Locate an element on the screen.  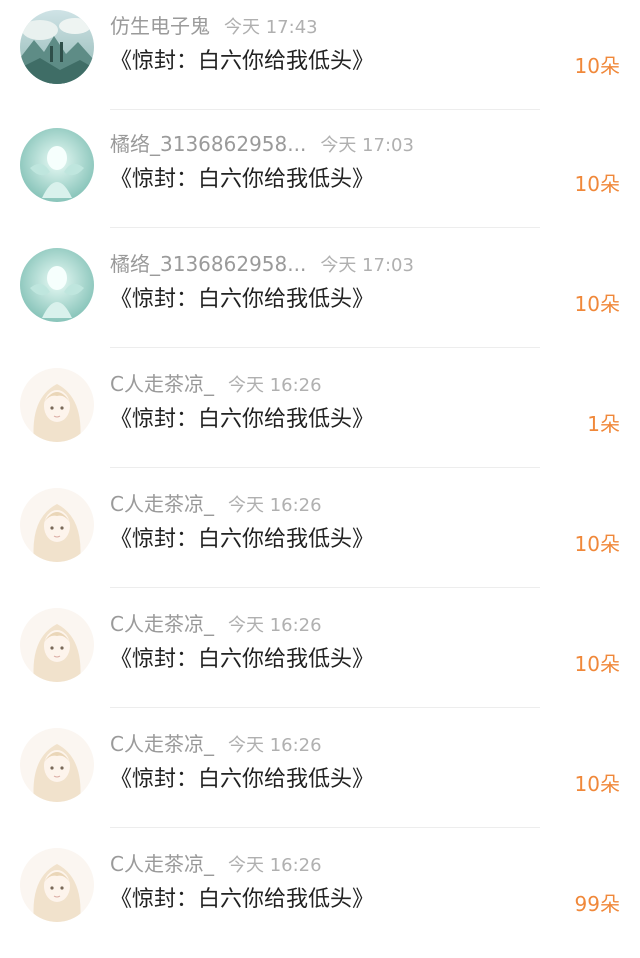
list-item: 仿生电子鬼 今天 17:43 《惊封：白六你给我低头》 10朵 is located at coordinates (320, 60).